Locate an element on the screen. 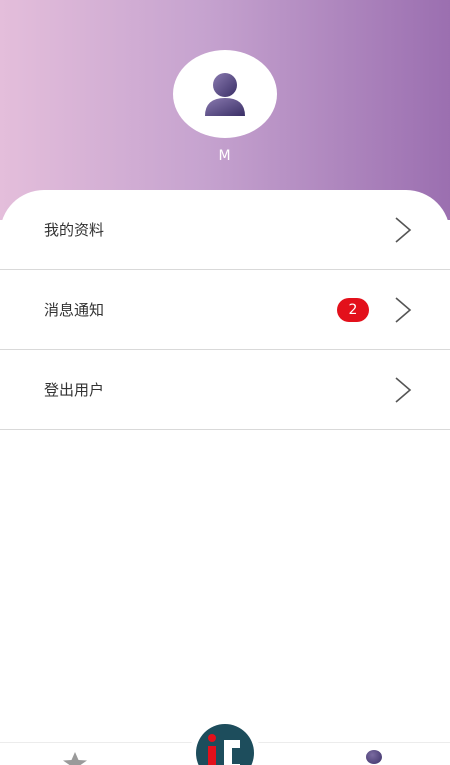  menu-item-label: 登出用户 is located at coordinates (74, 390).